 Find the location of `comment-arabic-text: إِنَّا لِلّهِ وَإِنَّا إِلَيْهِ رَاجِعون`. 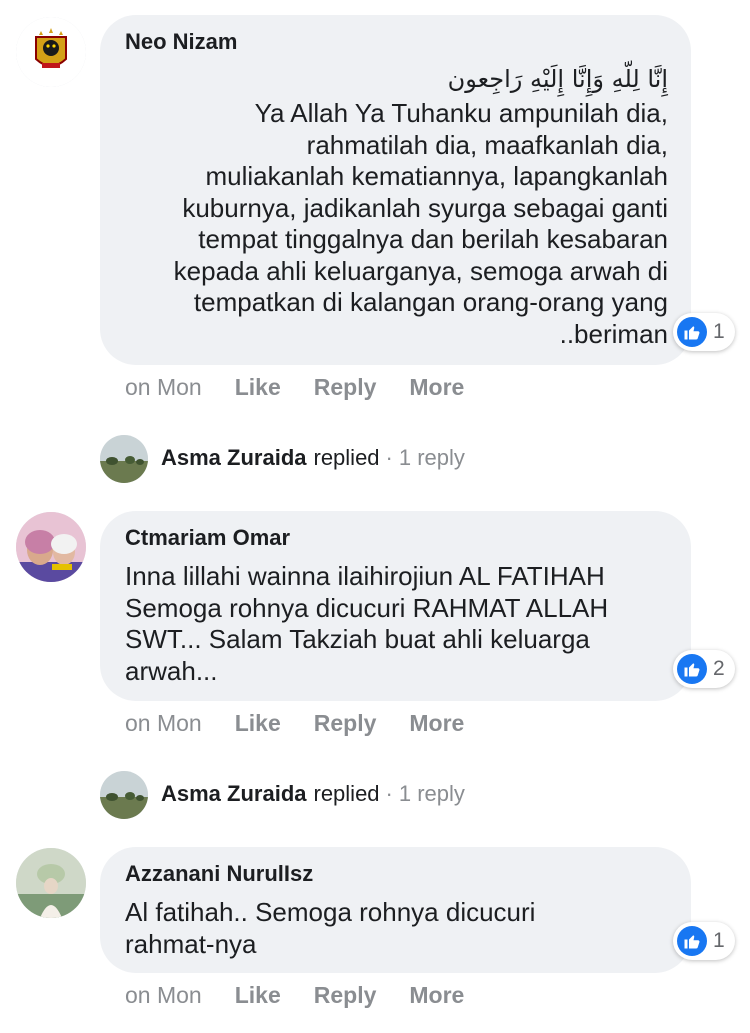

comment-arabic-text: إِنَّا لِلّهِ وَإِنَّا إِلَيْهِ رَاجِعون is located at coordinates (557, 79).